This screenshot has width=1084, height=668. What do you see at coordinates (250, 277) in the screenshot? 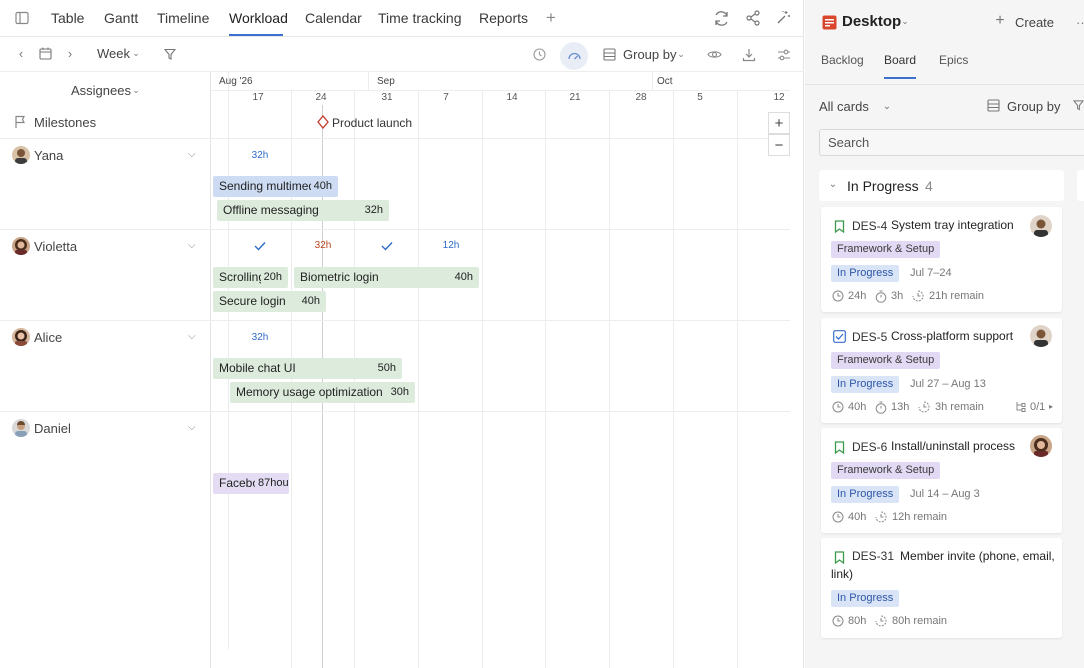
I see `task-bar: Scrolling 20h` at bounding box center [250, 277].